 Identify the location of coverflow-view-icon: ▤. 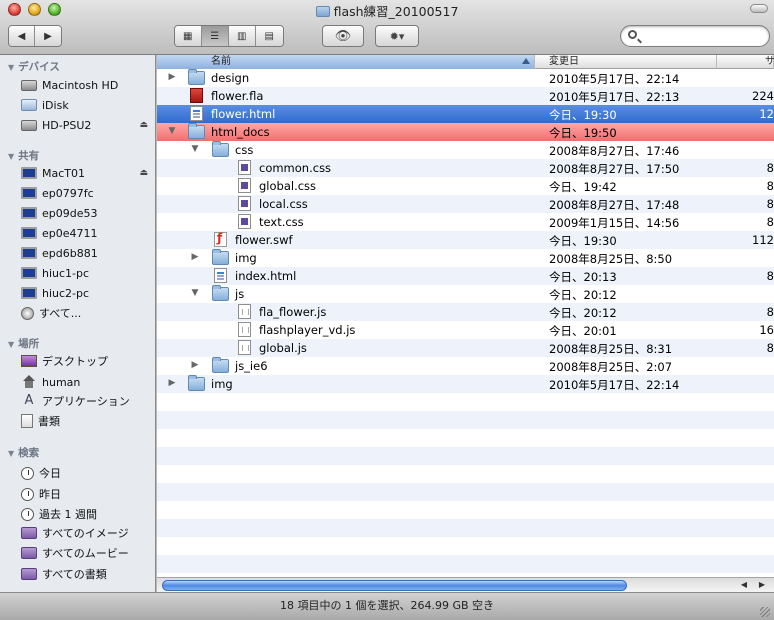
(269, 36).